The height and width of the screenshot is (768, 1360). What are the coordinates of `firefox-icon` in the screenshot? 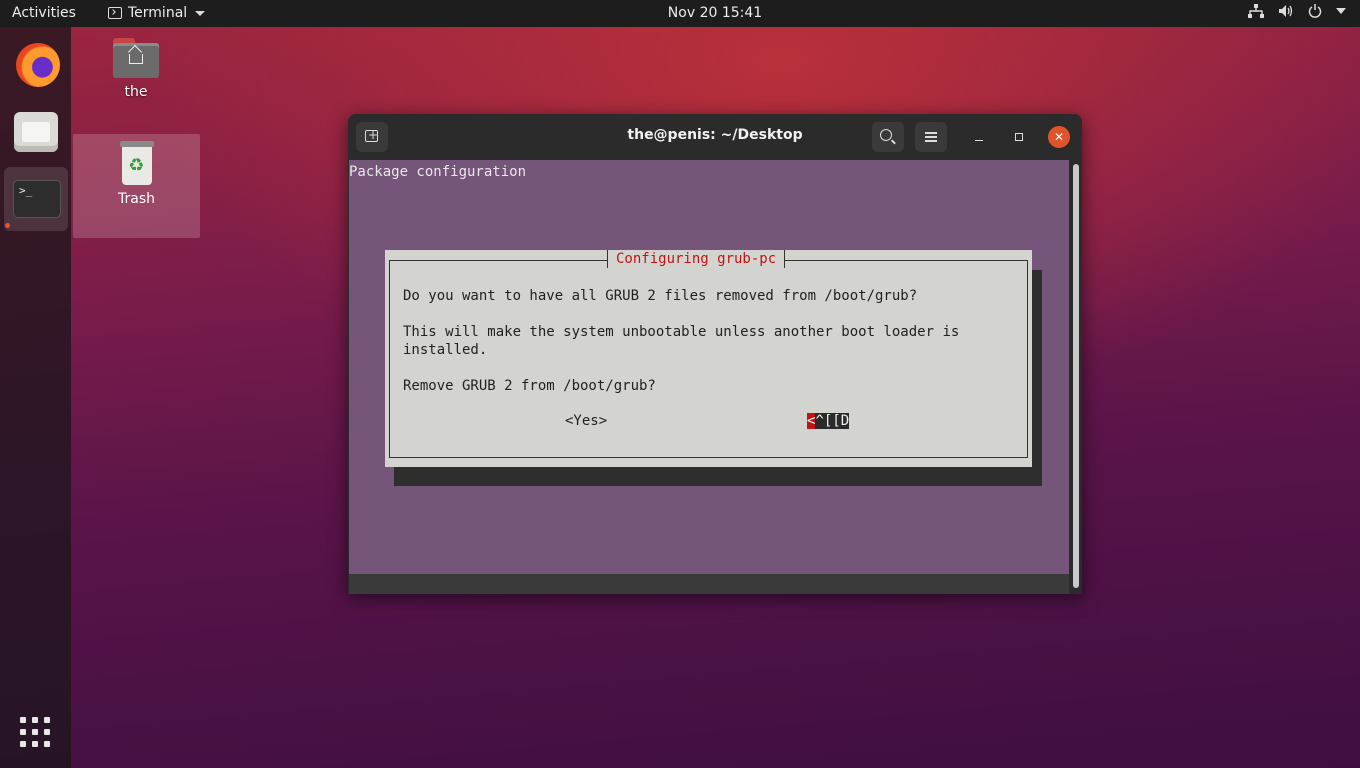 It's located at (38, 65).